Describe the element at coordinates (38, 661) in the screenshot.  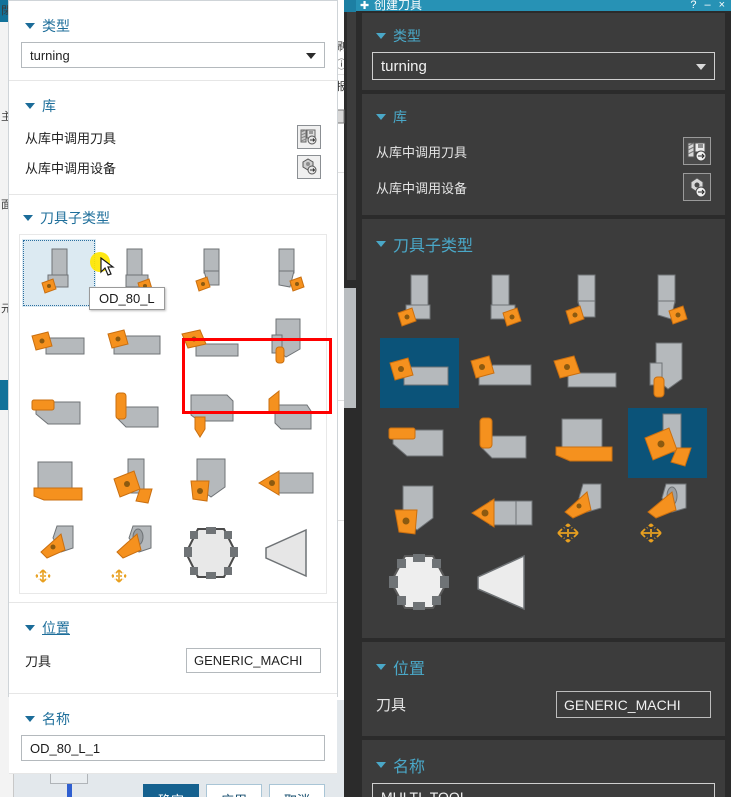
I see `position-tool-label: 刀具` at that location.